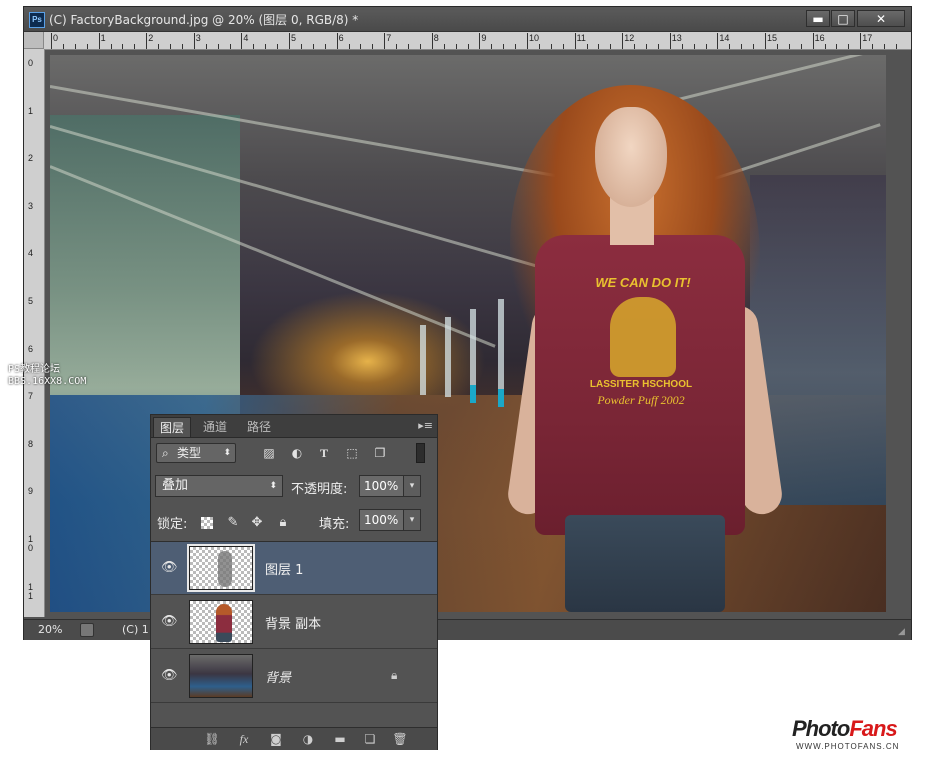  I want to click on lock-pixels-brush-icon: ✎, so click(233, 523).